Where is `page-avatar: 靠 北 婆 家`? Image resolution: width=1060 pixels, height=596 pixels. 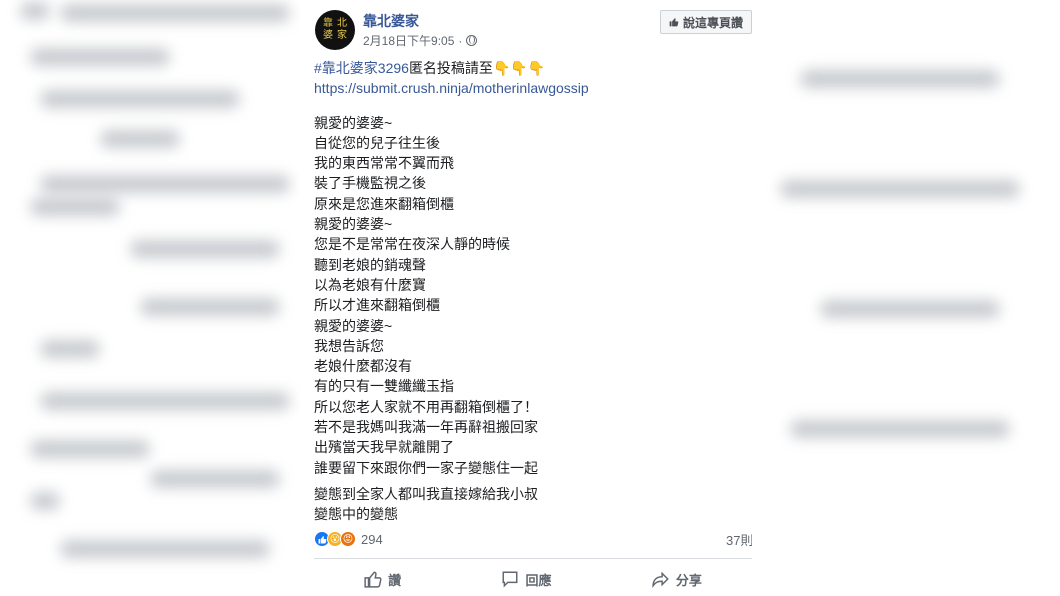
page-avatar: 靠 北 婆 家 is located at coordinates (335, 30).